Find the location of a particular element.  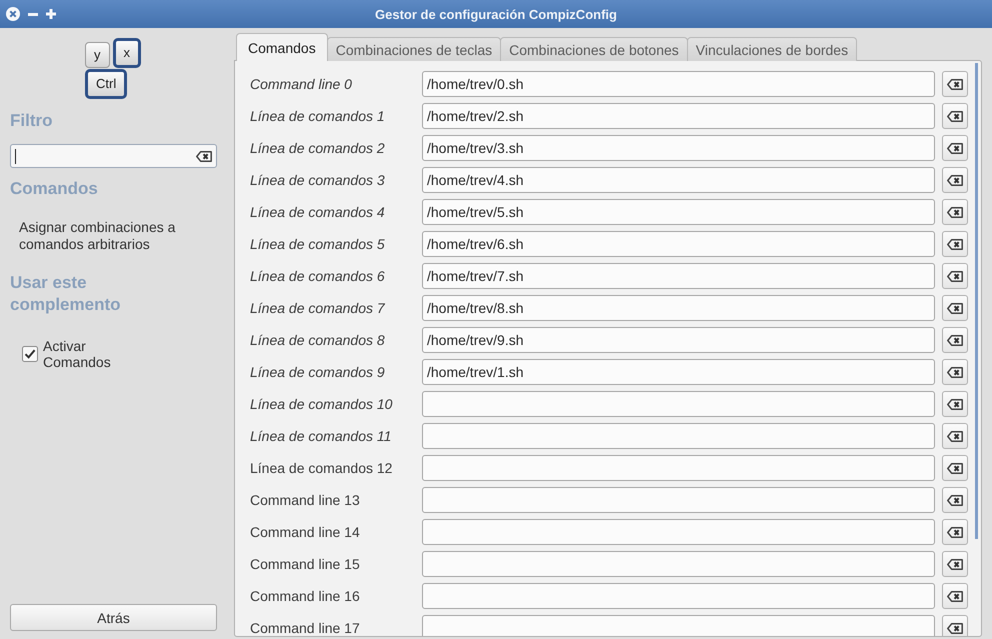

command-label: Línea de comandos 2 is located at coordinates (318, 148).